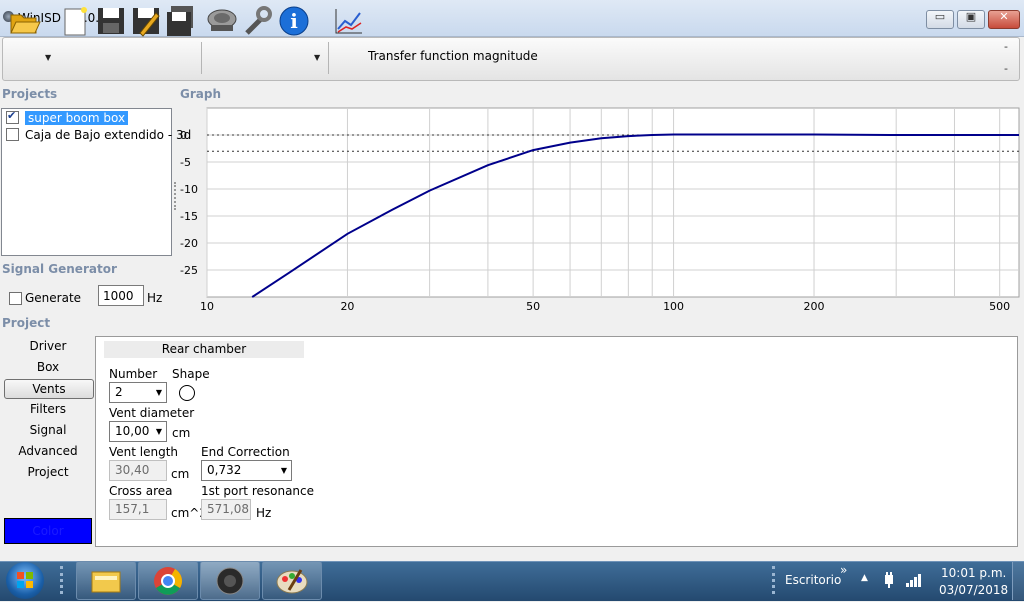 The image size is (1024, 602). Describe the element at coordinates (138, 470) in the screenshot. I see `vent-length-field: 30,40` at that location.